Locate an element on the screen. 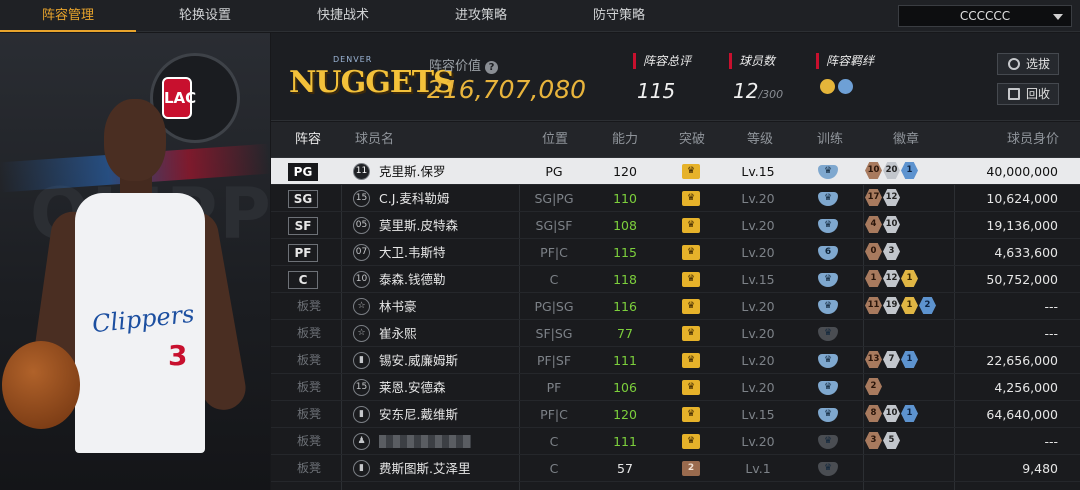 Image resolution: width=1080 pixels, height=490 pixels. player-name: 锡安.威廉姆斯 is located at coordinates (418, 360).